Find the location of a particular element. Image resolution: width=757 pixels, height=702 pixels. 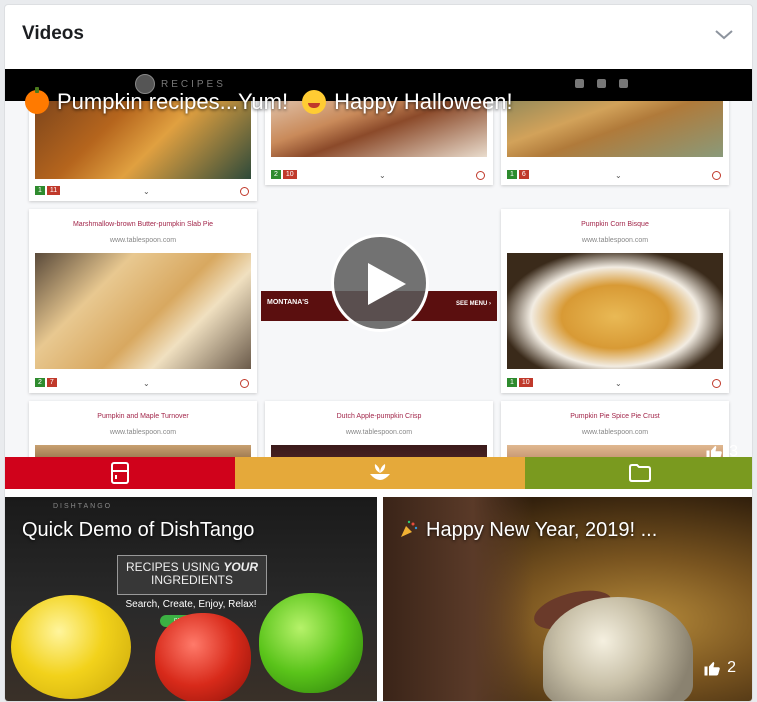

featured-video-title: Pumpkin recipes...Yum! Happy Halloween! is located at coordinates (269, 101).